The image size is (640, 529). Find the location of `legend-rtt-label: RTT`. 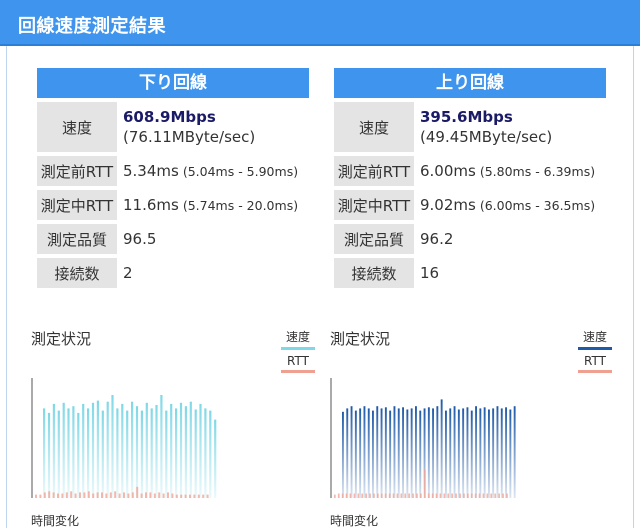

legend-rtt-label: RTT is located at coordinates (298, 361).